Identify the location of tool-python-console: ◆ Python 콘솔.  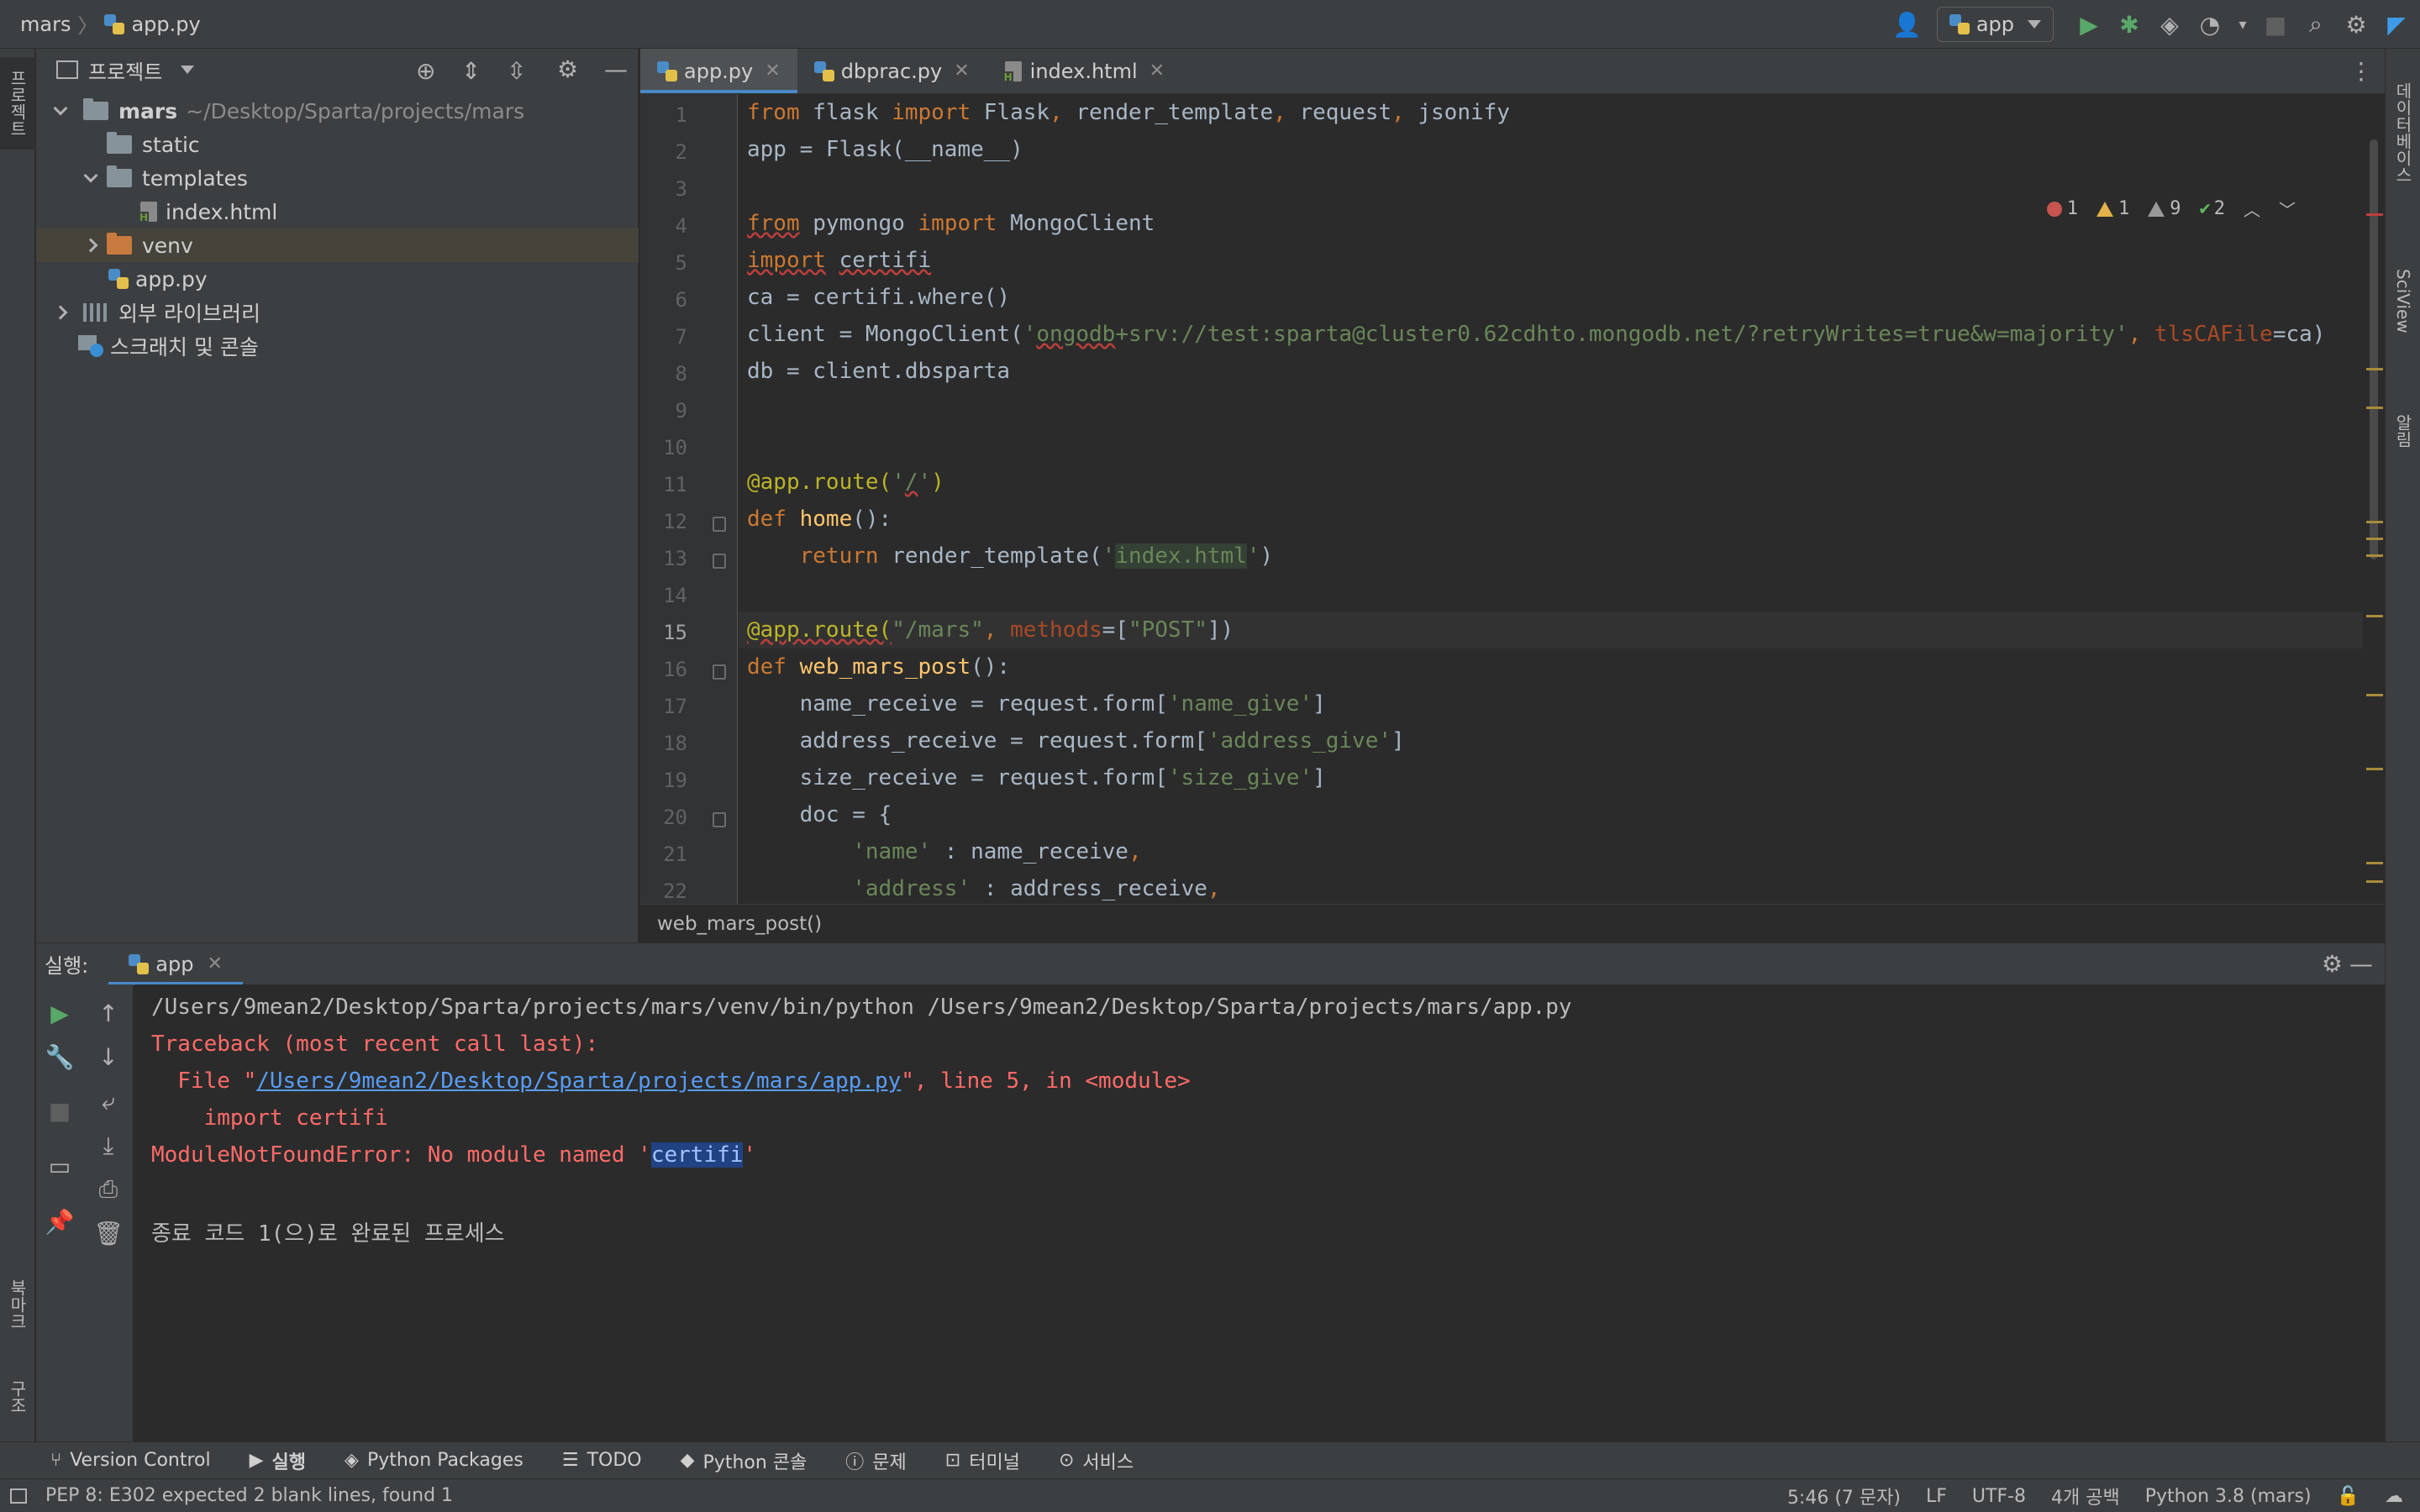
(744, 1460).